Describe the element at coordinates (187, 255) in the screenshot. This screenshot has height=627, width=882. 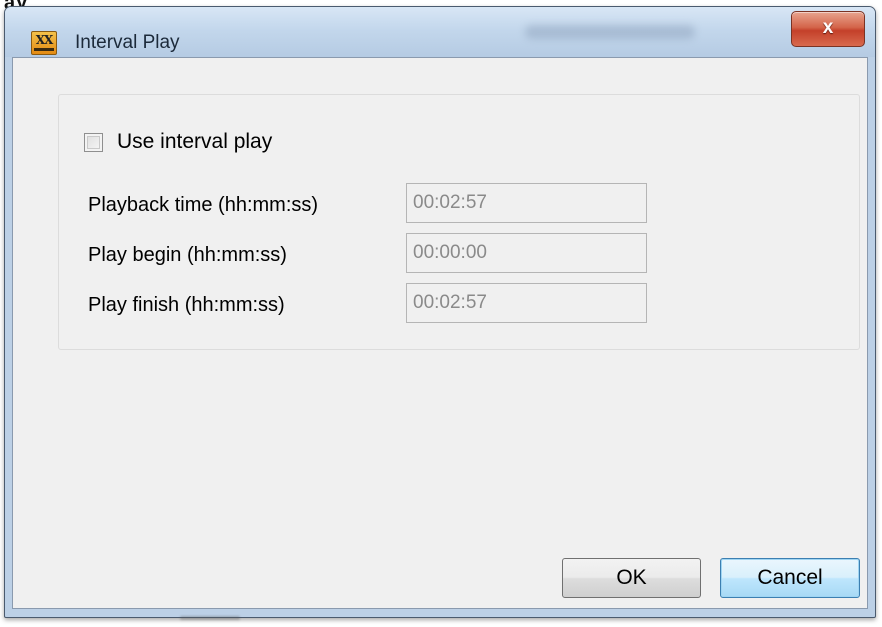
I see `play-begin-label: Play begin (hh:mm:ss)` at that location.